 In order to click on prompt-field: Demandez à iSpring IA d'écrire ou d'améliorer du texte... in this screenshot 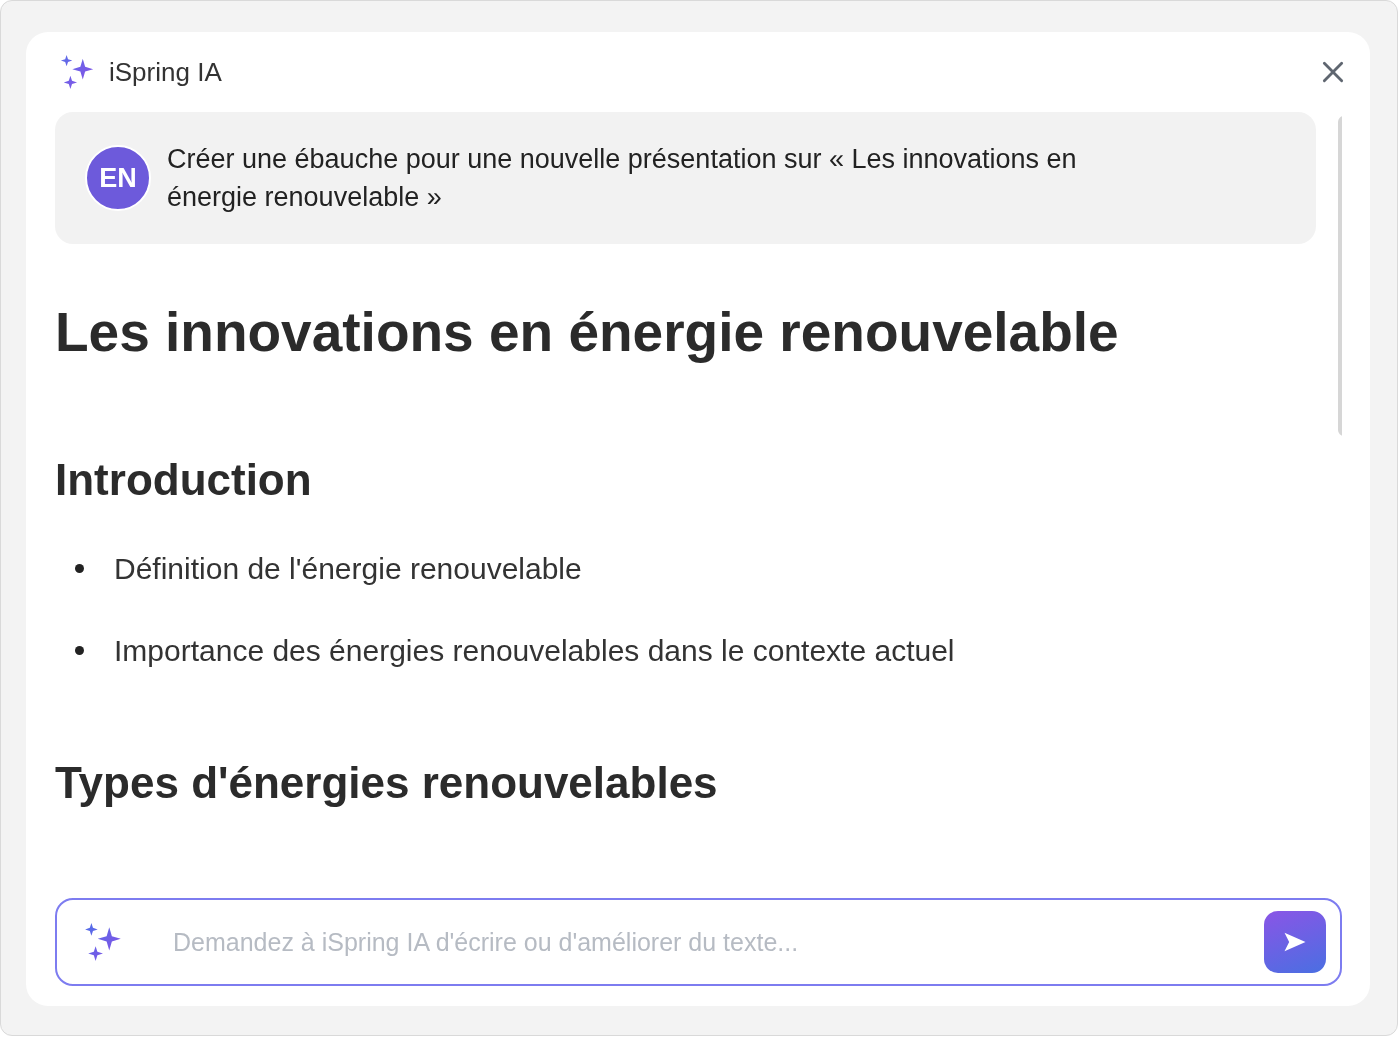, I will do `click(694, 942)`.